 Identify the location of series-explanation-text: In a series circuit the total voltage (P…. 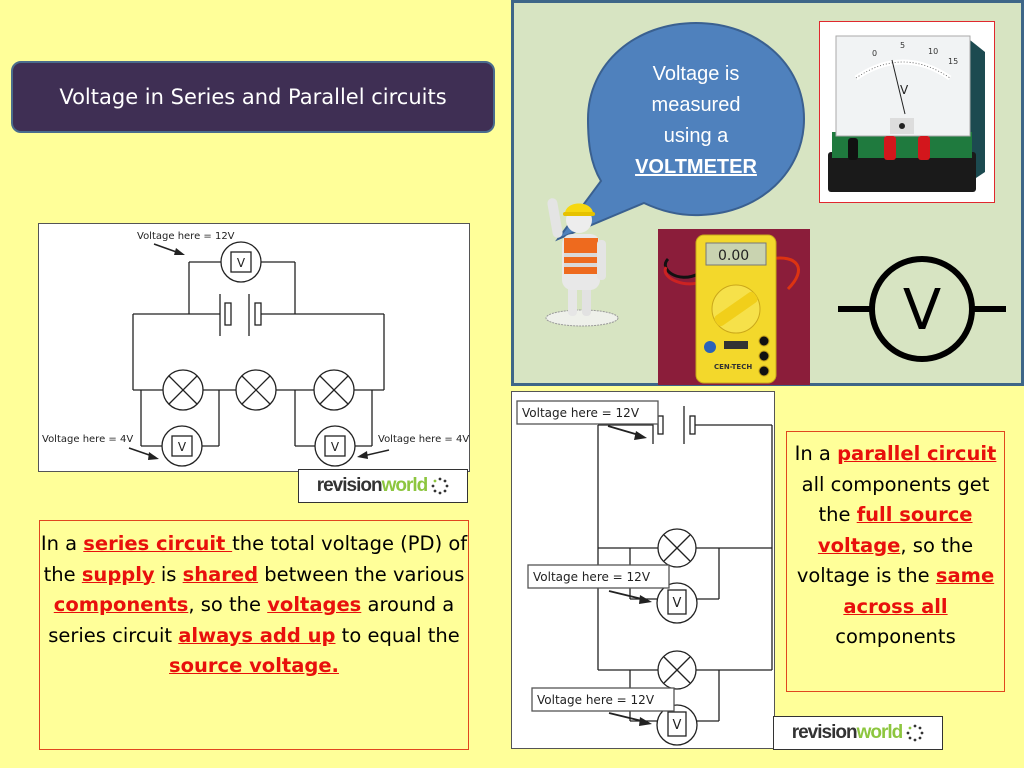
(254, 635).